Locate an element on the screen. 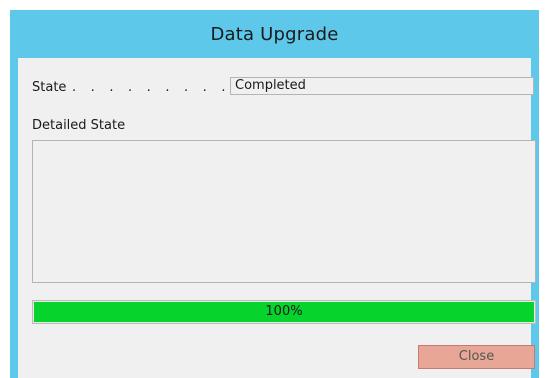 This screenshot has width=549, height=378. title-bar: Data Upgrade is located at coordinates (274, 34).